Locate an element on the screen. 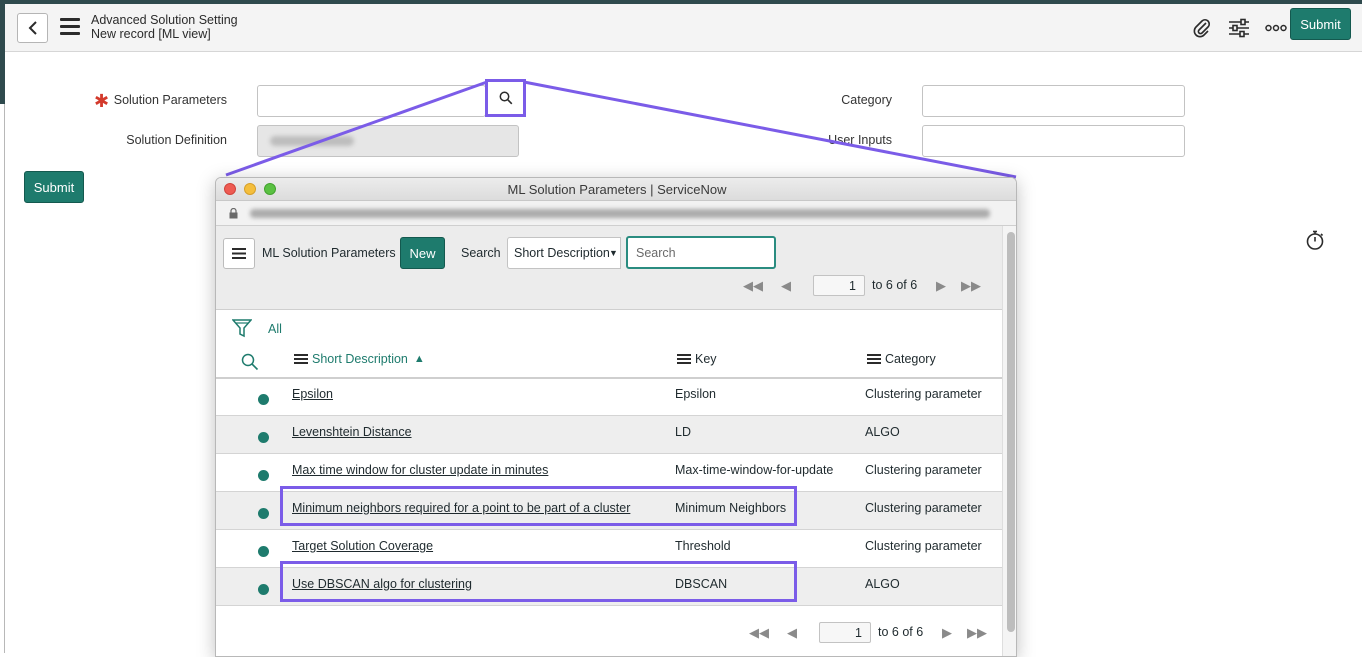 This screenshot has height=657, width=1362. user-inputs-field is located at coordinates (1053, 141).